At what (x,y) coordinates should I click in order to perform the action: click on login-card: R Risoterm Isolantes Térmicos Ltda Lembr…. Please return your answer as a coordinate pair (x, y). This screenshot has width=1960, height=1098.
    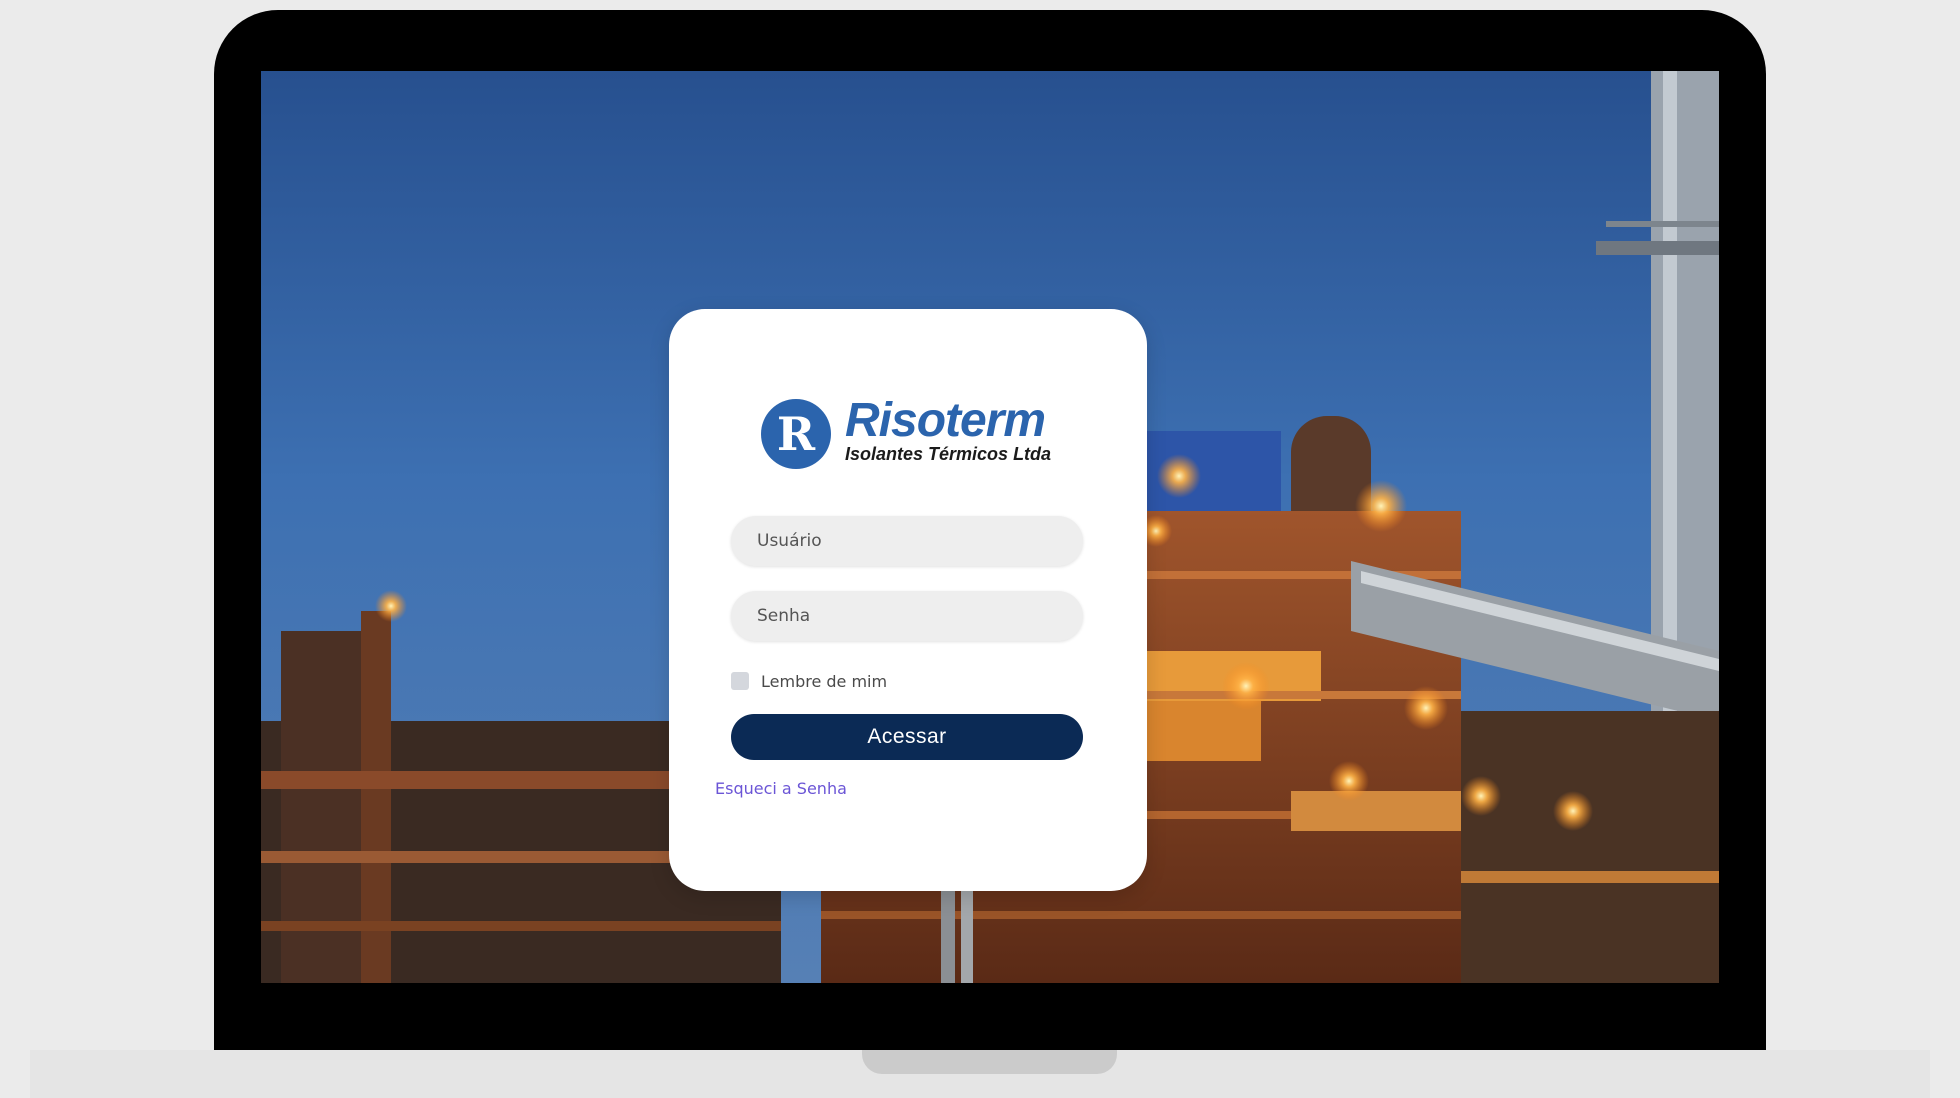
    Looking at the image, I should click on (908, 600).